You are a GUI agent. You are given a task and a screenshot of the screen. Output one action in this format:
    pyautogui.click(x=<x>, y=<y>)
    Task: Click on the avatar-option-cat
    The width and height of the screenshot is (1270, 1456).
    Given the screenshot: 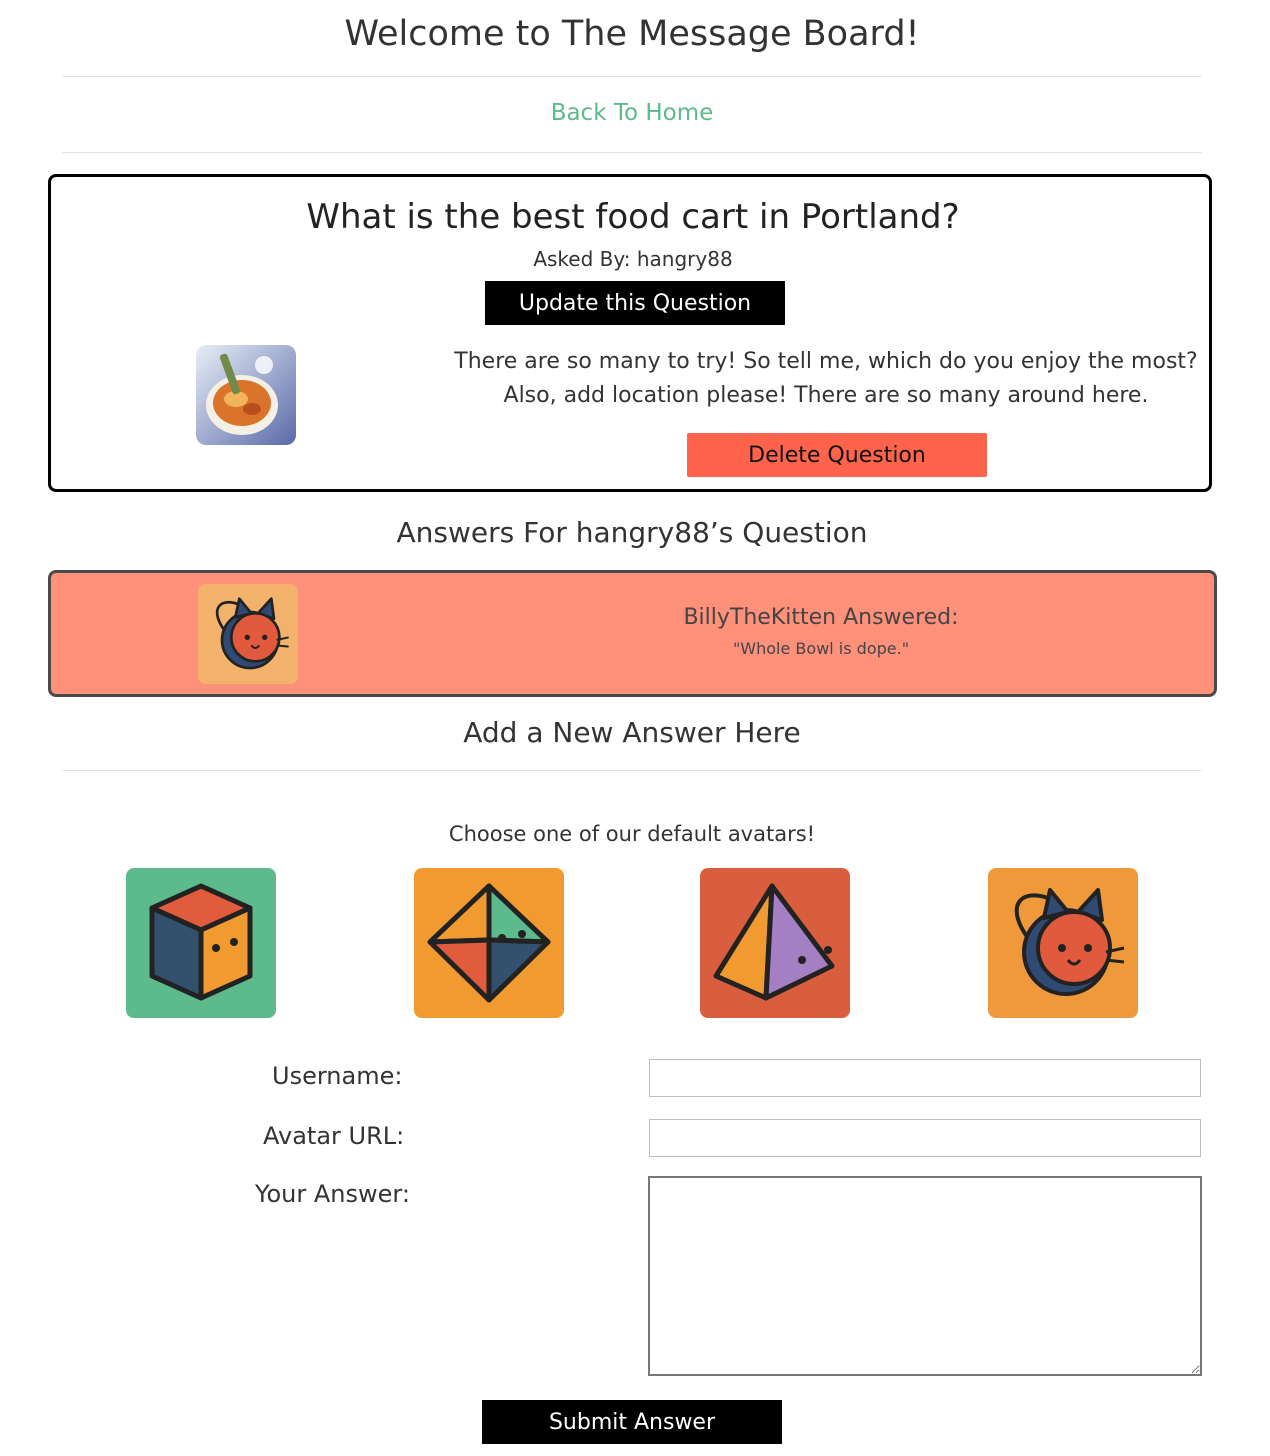 What is the action you would take?
    pyautogui.click(x=1063, y=943)
    